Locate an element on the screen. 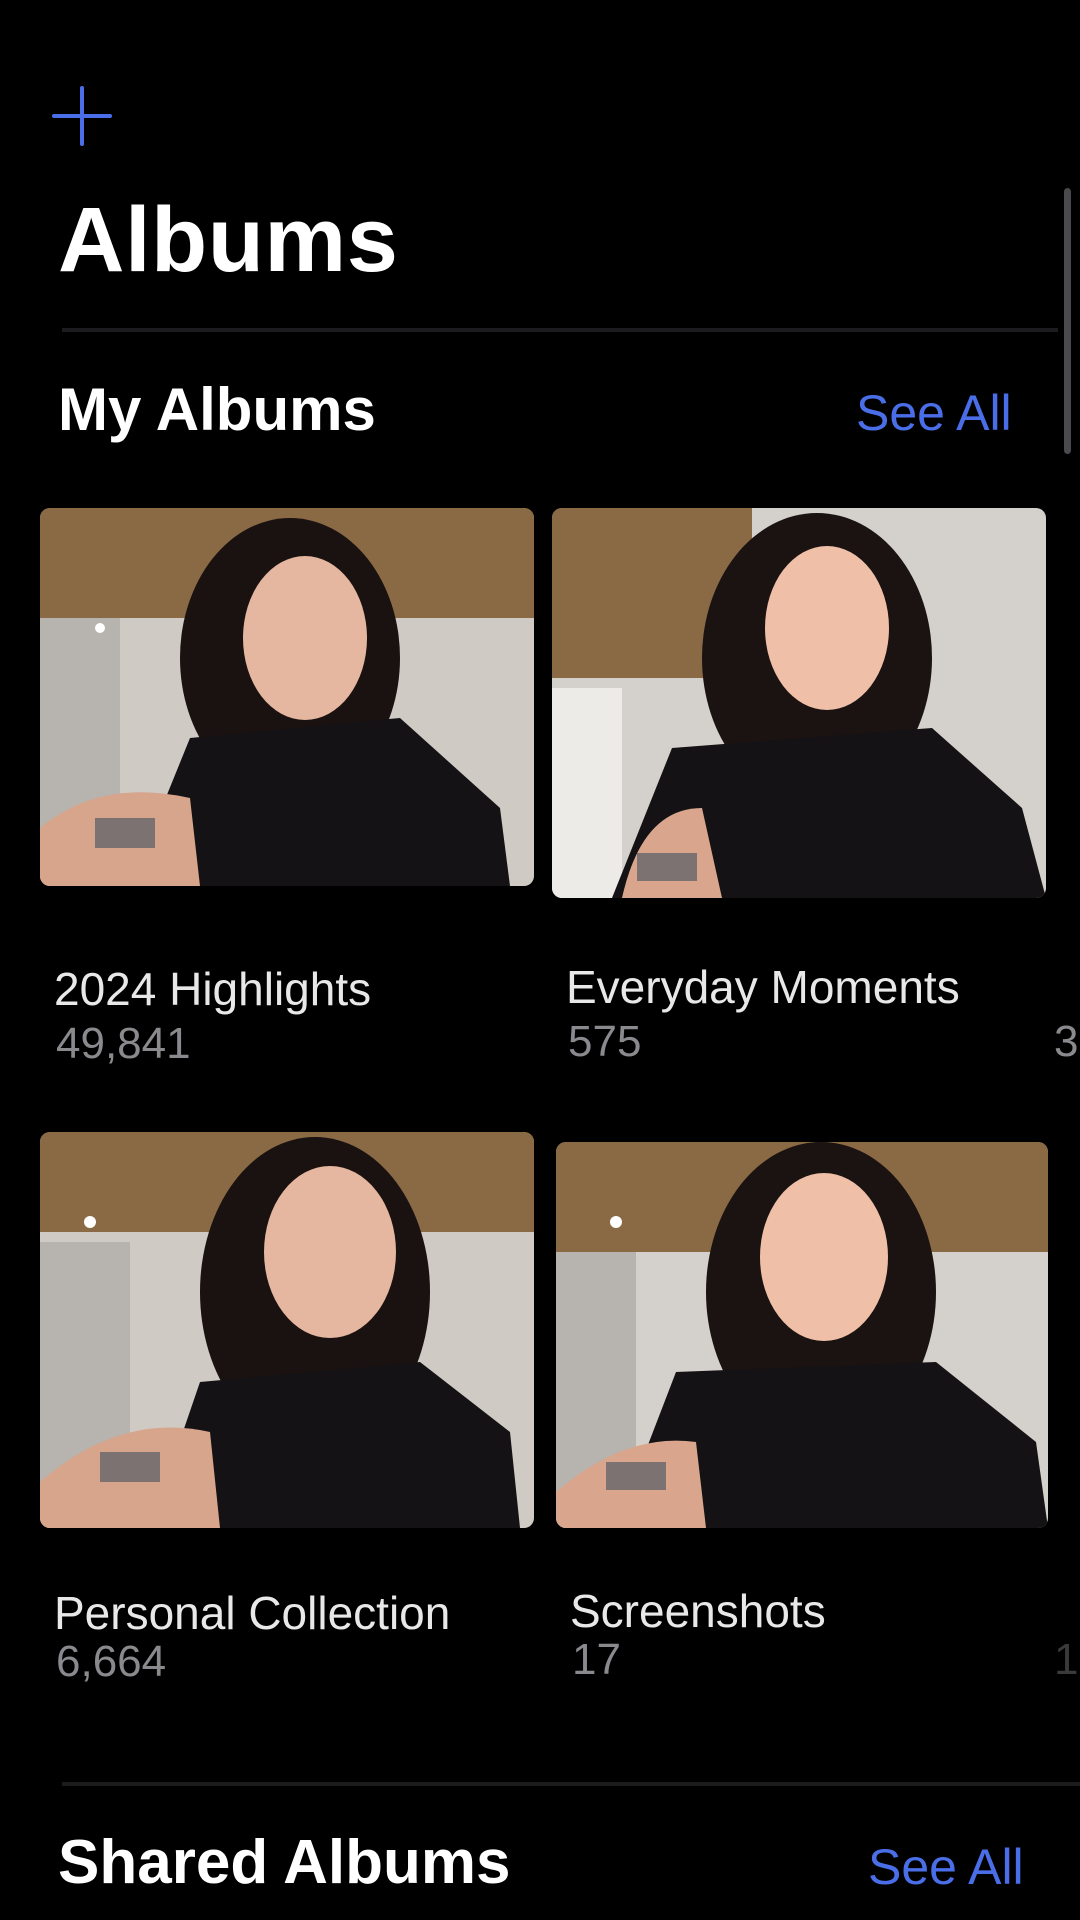  album-card-screenshots: Screenshots 17 is located at coordinates (803, 1422).